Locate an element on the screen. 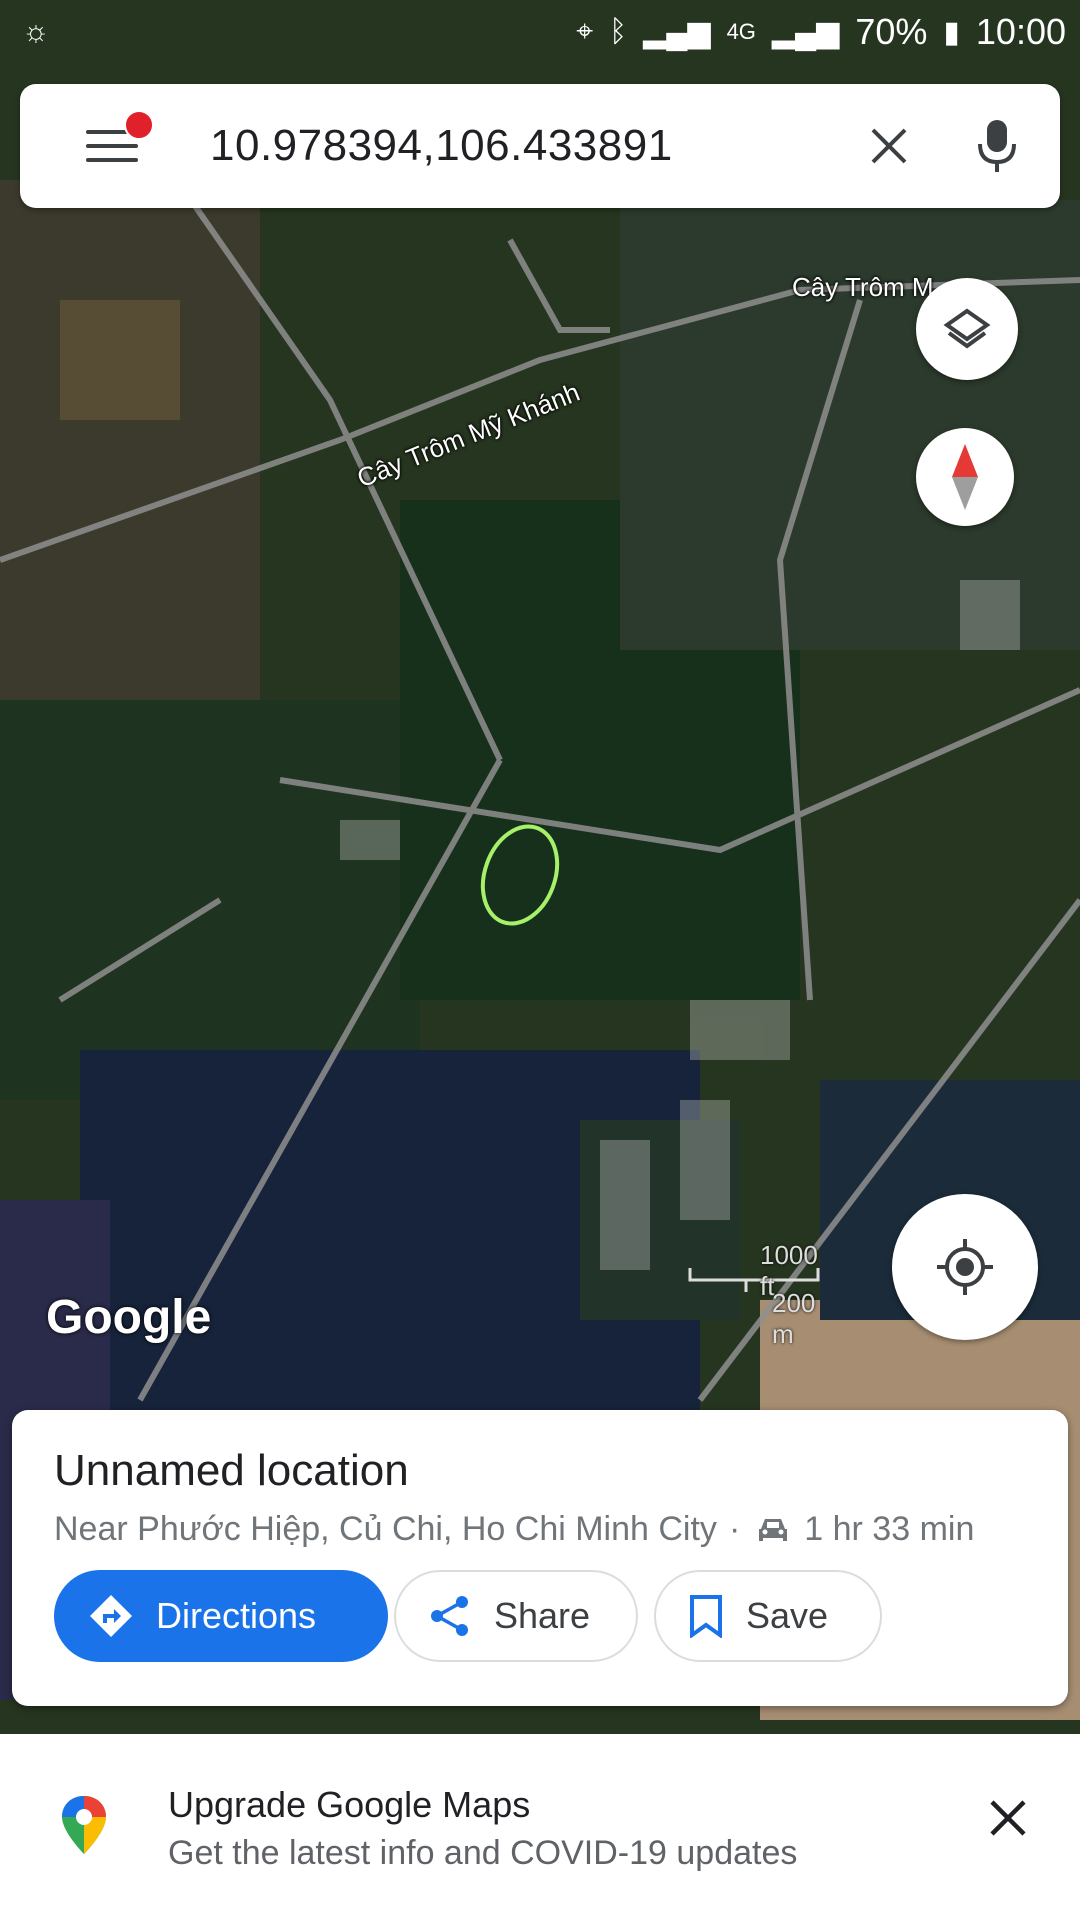  close-banner-button is located at coordinates (1008, 1818).